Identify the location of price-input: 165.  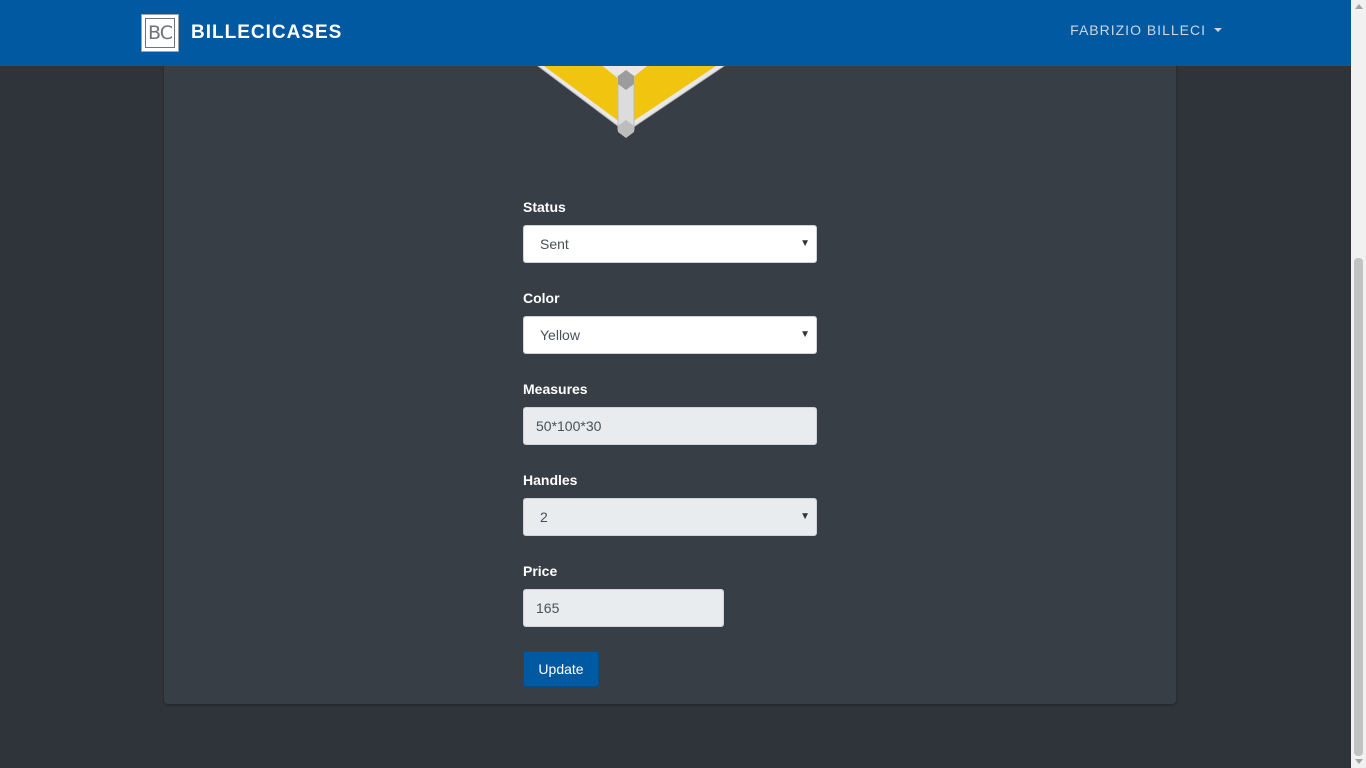
(623, 608).